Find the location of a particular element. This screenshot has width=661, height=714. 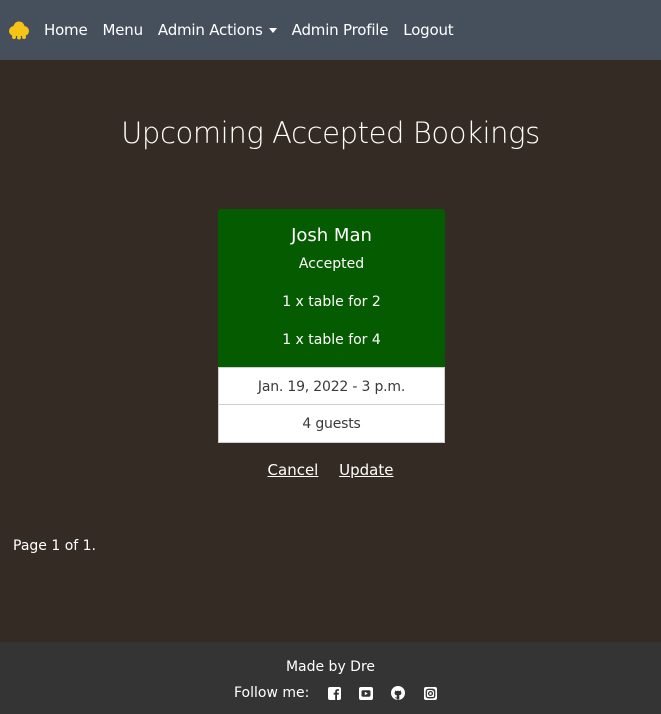

cancel-booking-link: Cancel is located at coordinates (293, 470).